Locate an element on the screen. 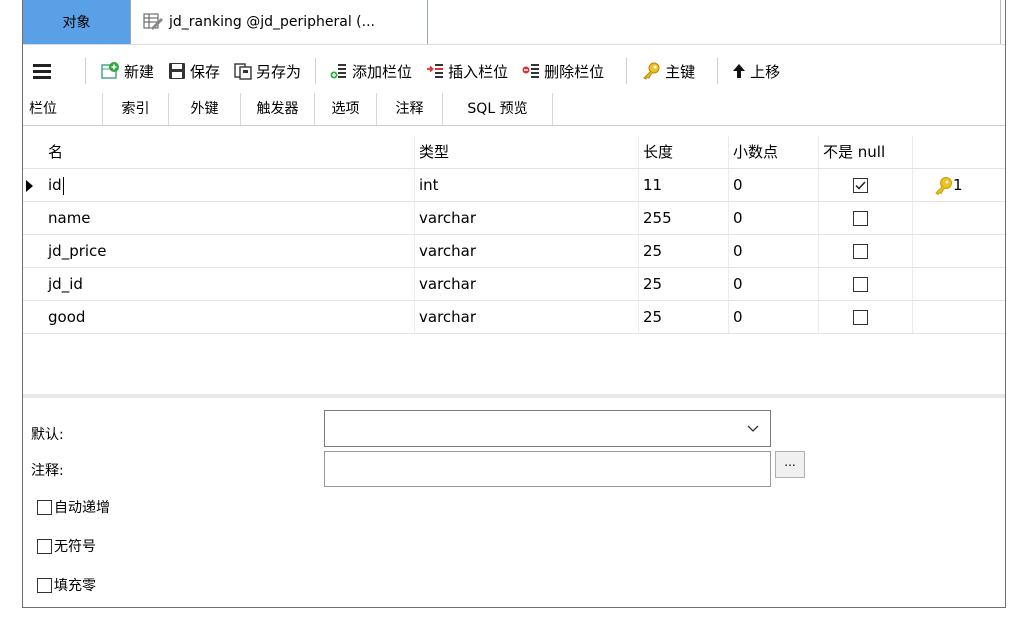  tab-sql-preview: SQL 预览 is located at coordinates (498, 109).